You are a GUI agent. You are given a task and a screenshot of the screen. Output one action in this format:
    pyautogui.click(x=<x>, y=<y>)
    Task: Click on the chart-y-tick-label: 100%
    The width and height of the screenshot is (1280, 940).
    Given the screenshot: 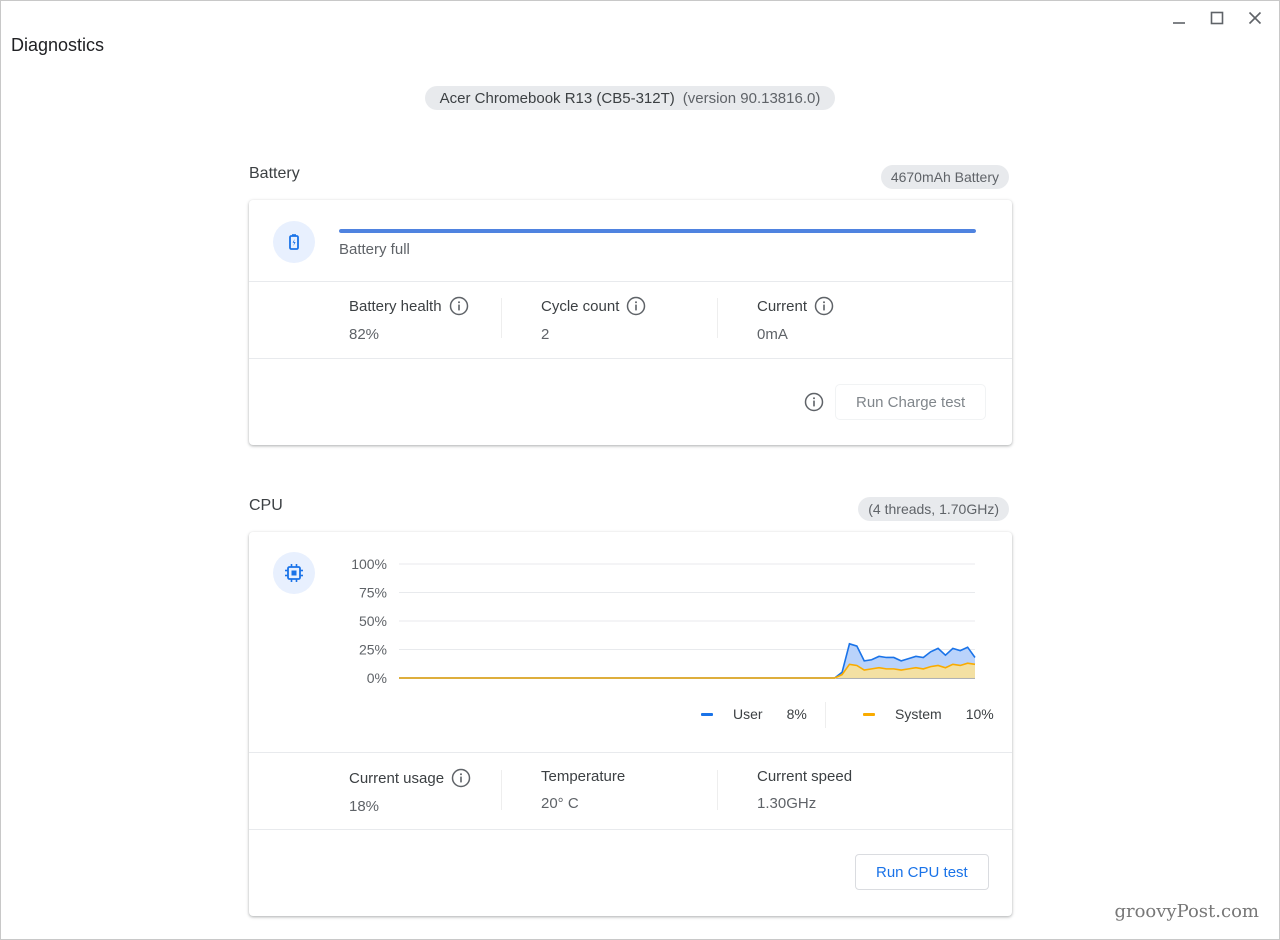 What is the action you would take?
    pyautogui.click(x=369, y=564)
    